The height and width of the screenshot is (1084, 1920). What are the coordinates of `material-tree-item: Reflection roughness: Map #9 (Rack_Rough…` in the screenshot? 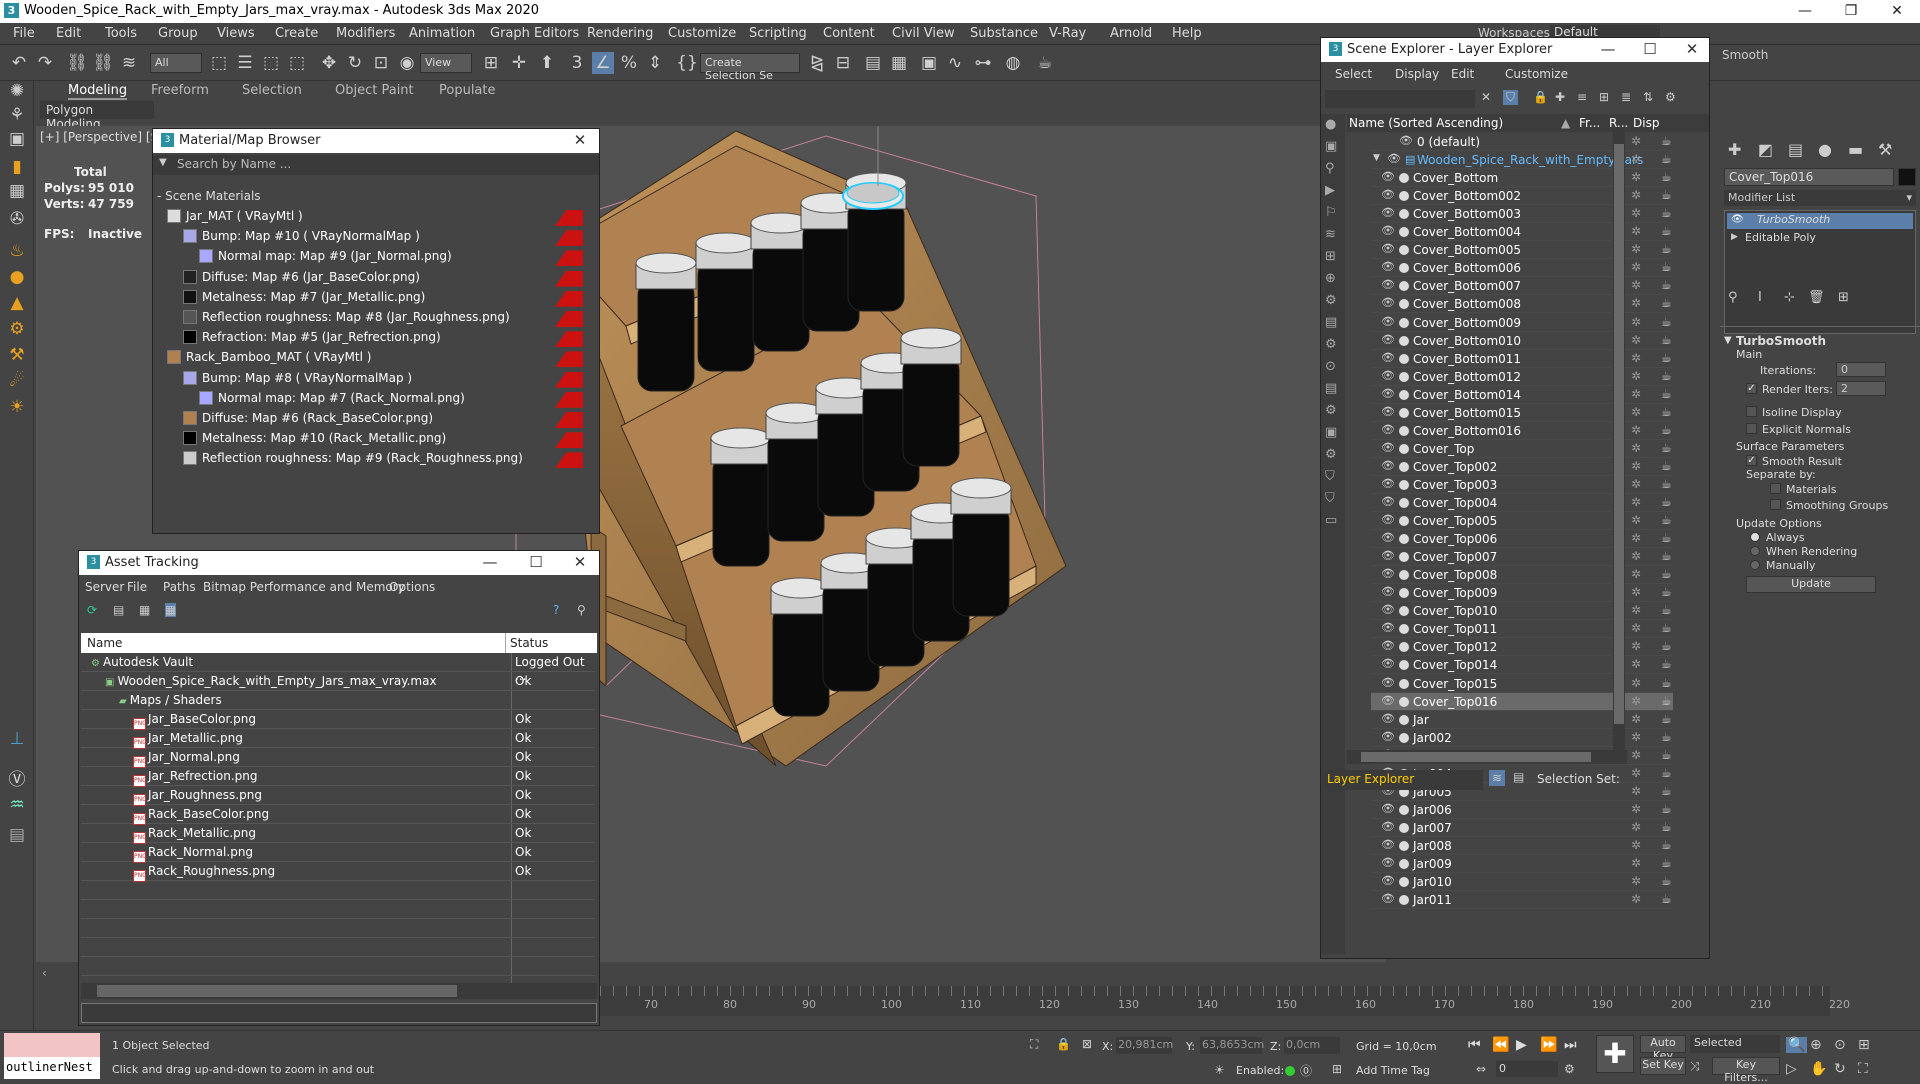 It's located at (390, 460).